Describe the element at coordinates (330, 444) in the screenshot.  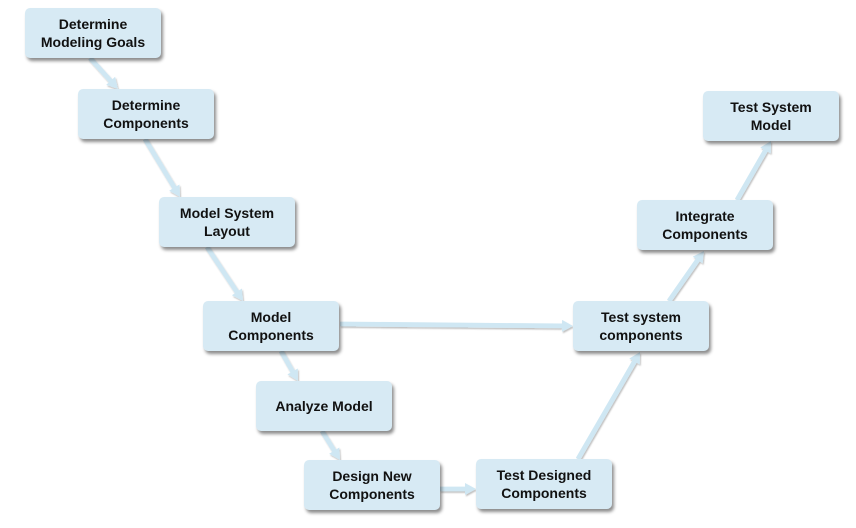
I see `arrow-analyze-model-to-design-new-components` at that location.